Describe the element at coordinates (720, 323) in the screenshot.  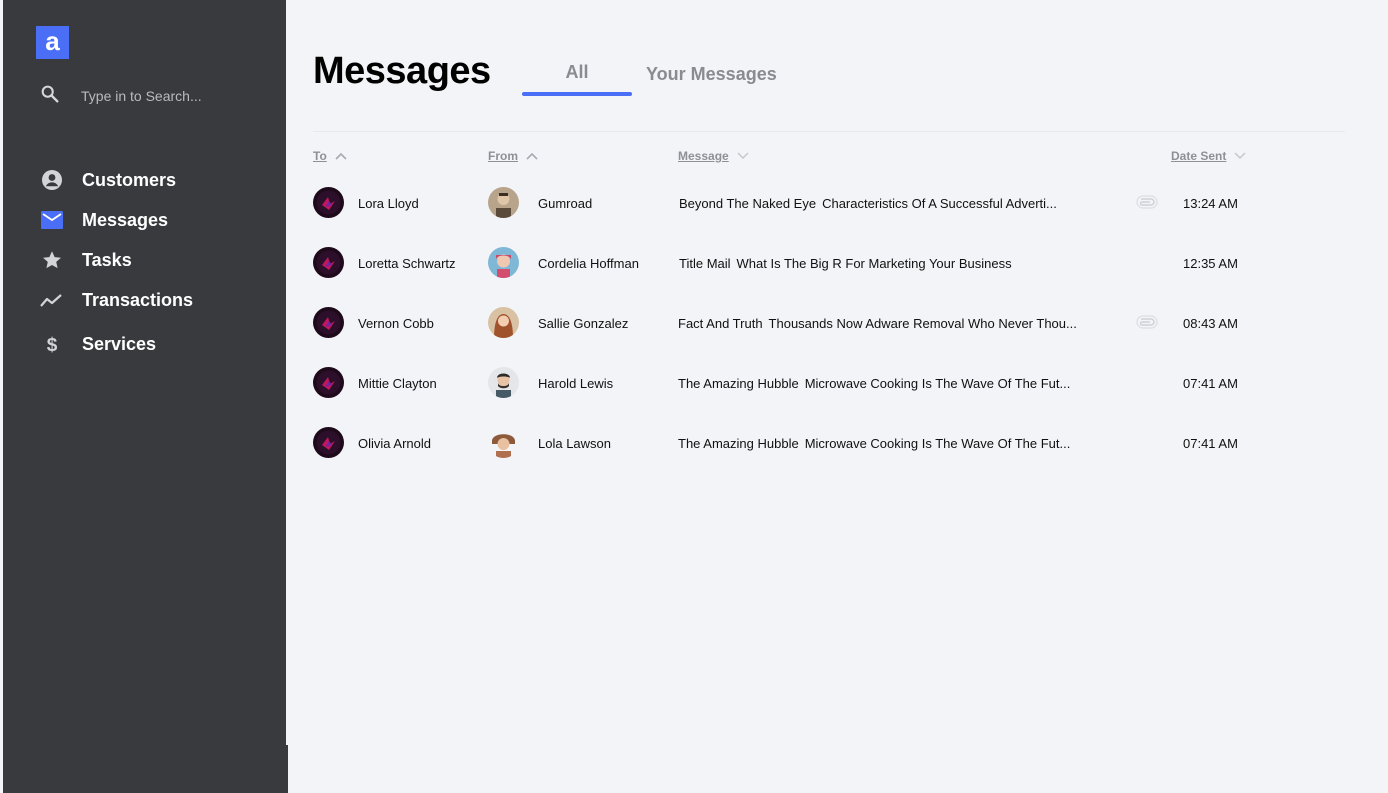
I see `message-subject: Fact And Truth` at that location.